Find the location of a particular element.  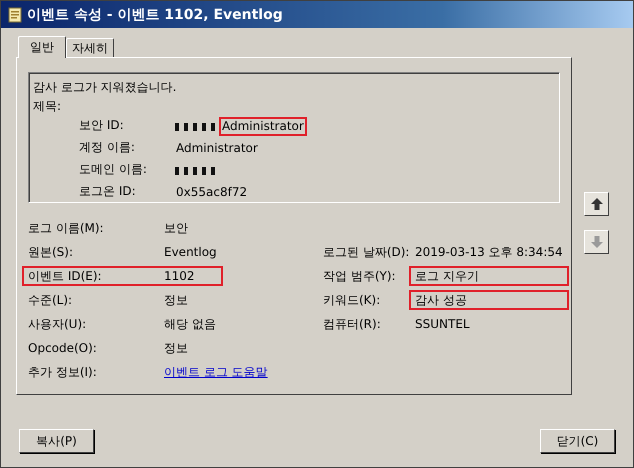

field-value: 로그 지우기 is located at coordinates (447, 276).